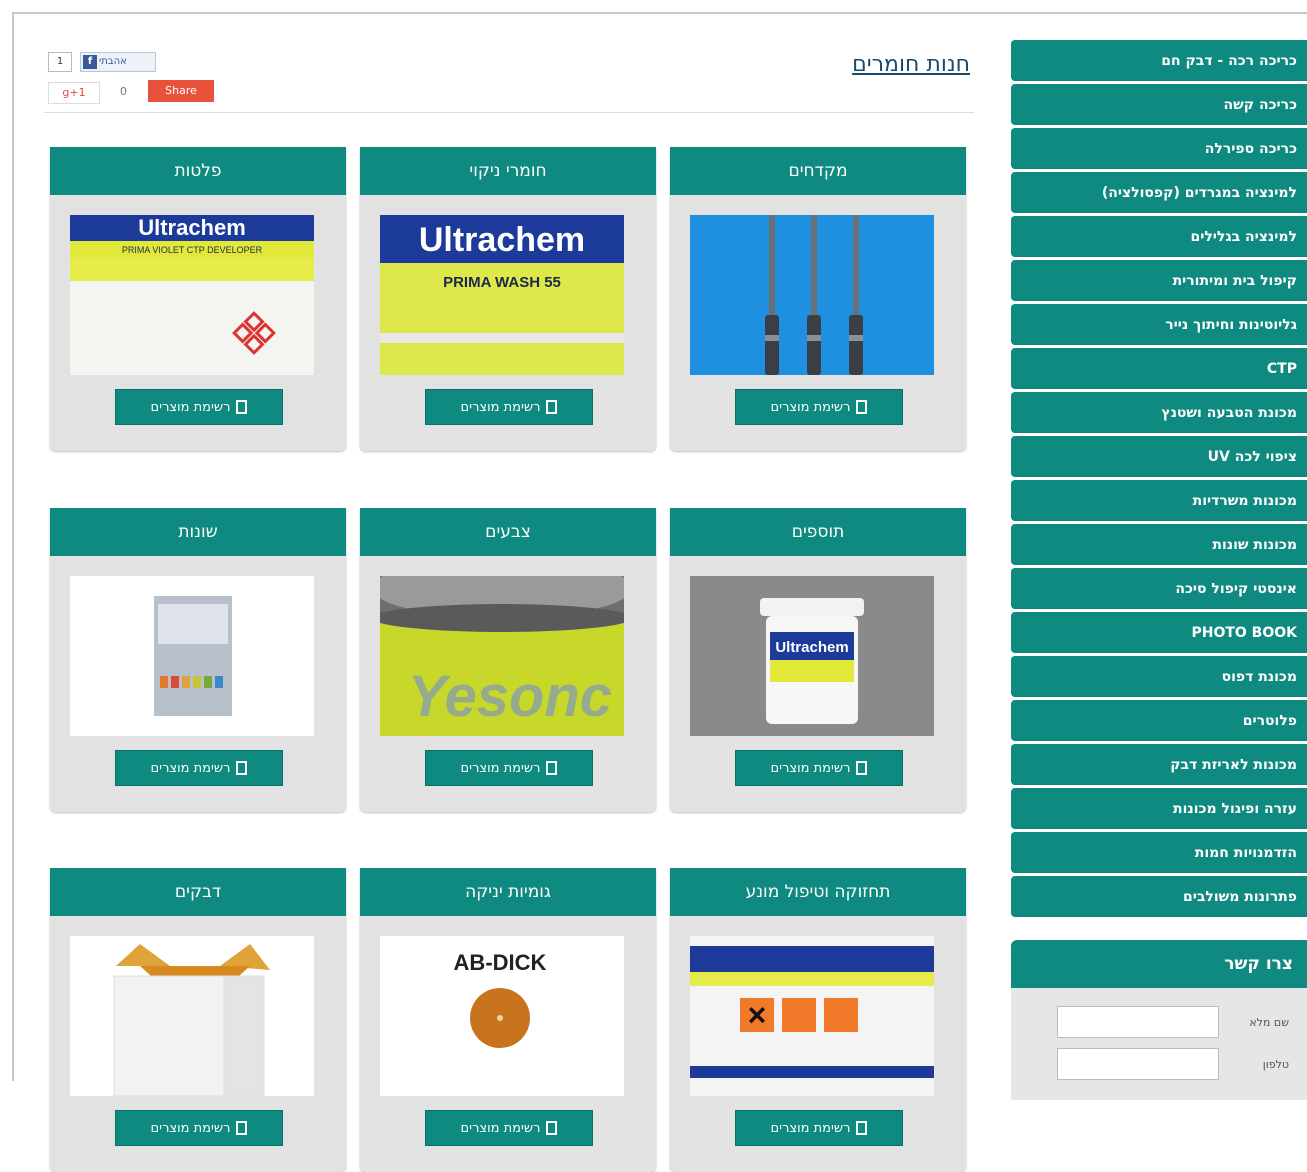 The width and height of the screenshot is (1307, 1172). I want to click on sidebar-item: הזדמנויות חמות, so click(1159, 852).